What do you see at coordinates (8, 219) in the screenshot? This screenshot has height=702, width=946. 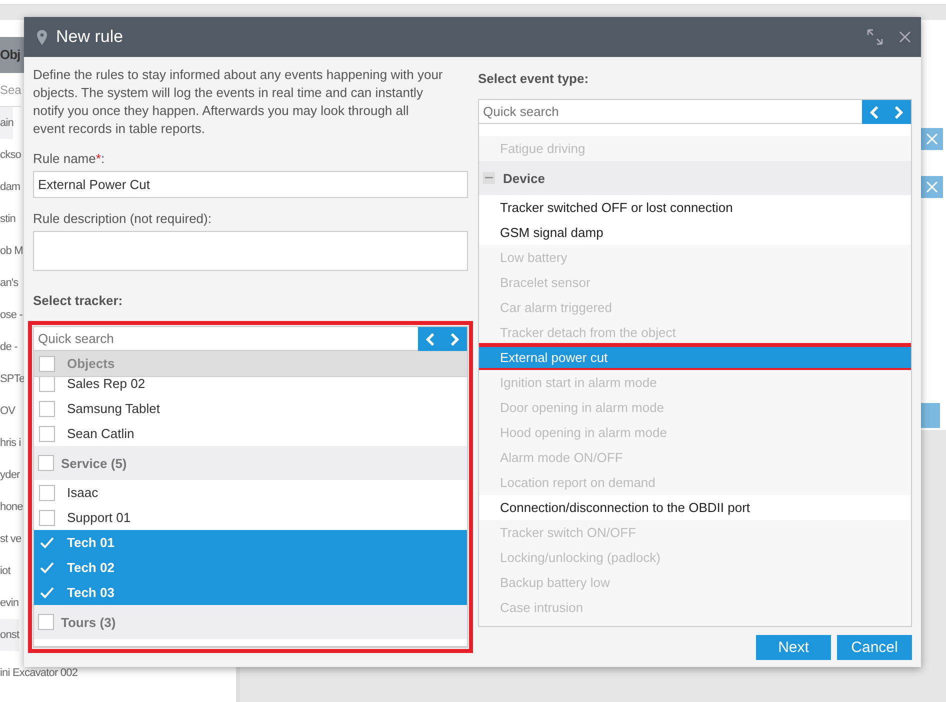 I see `list-item: stin` at bounding box center [8, 219].